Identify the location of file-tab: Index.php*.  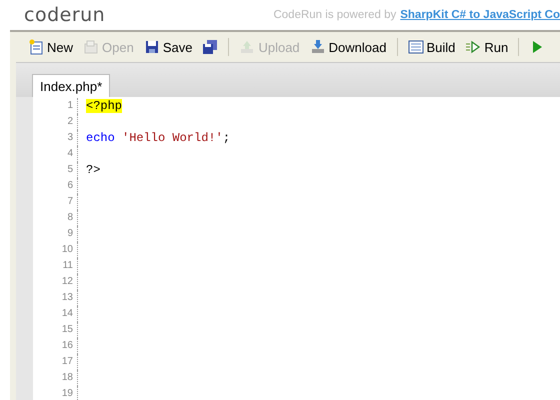
(71, 85).